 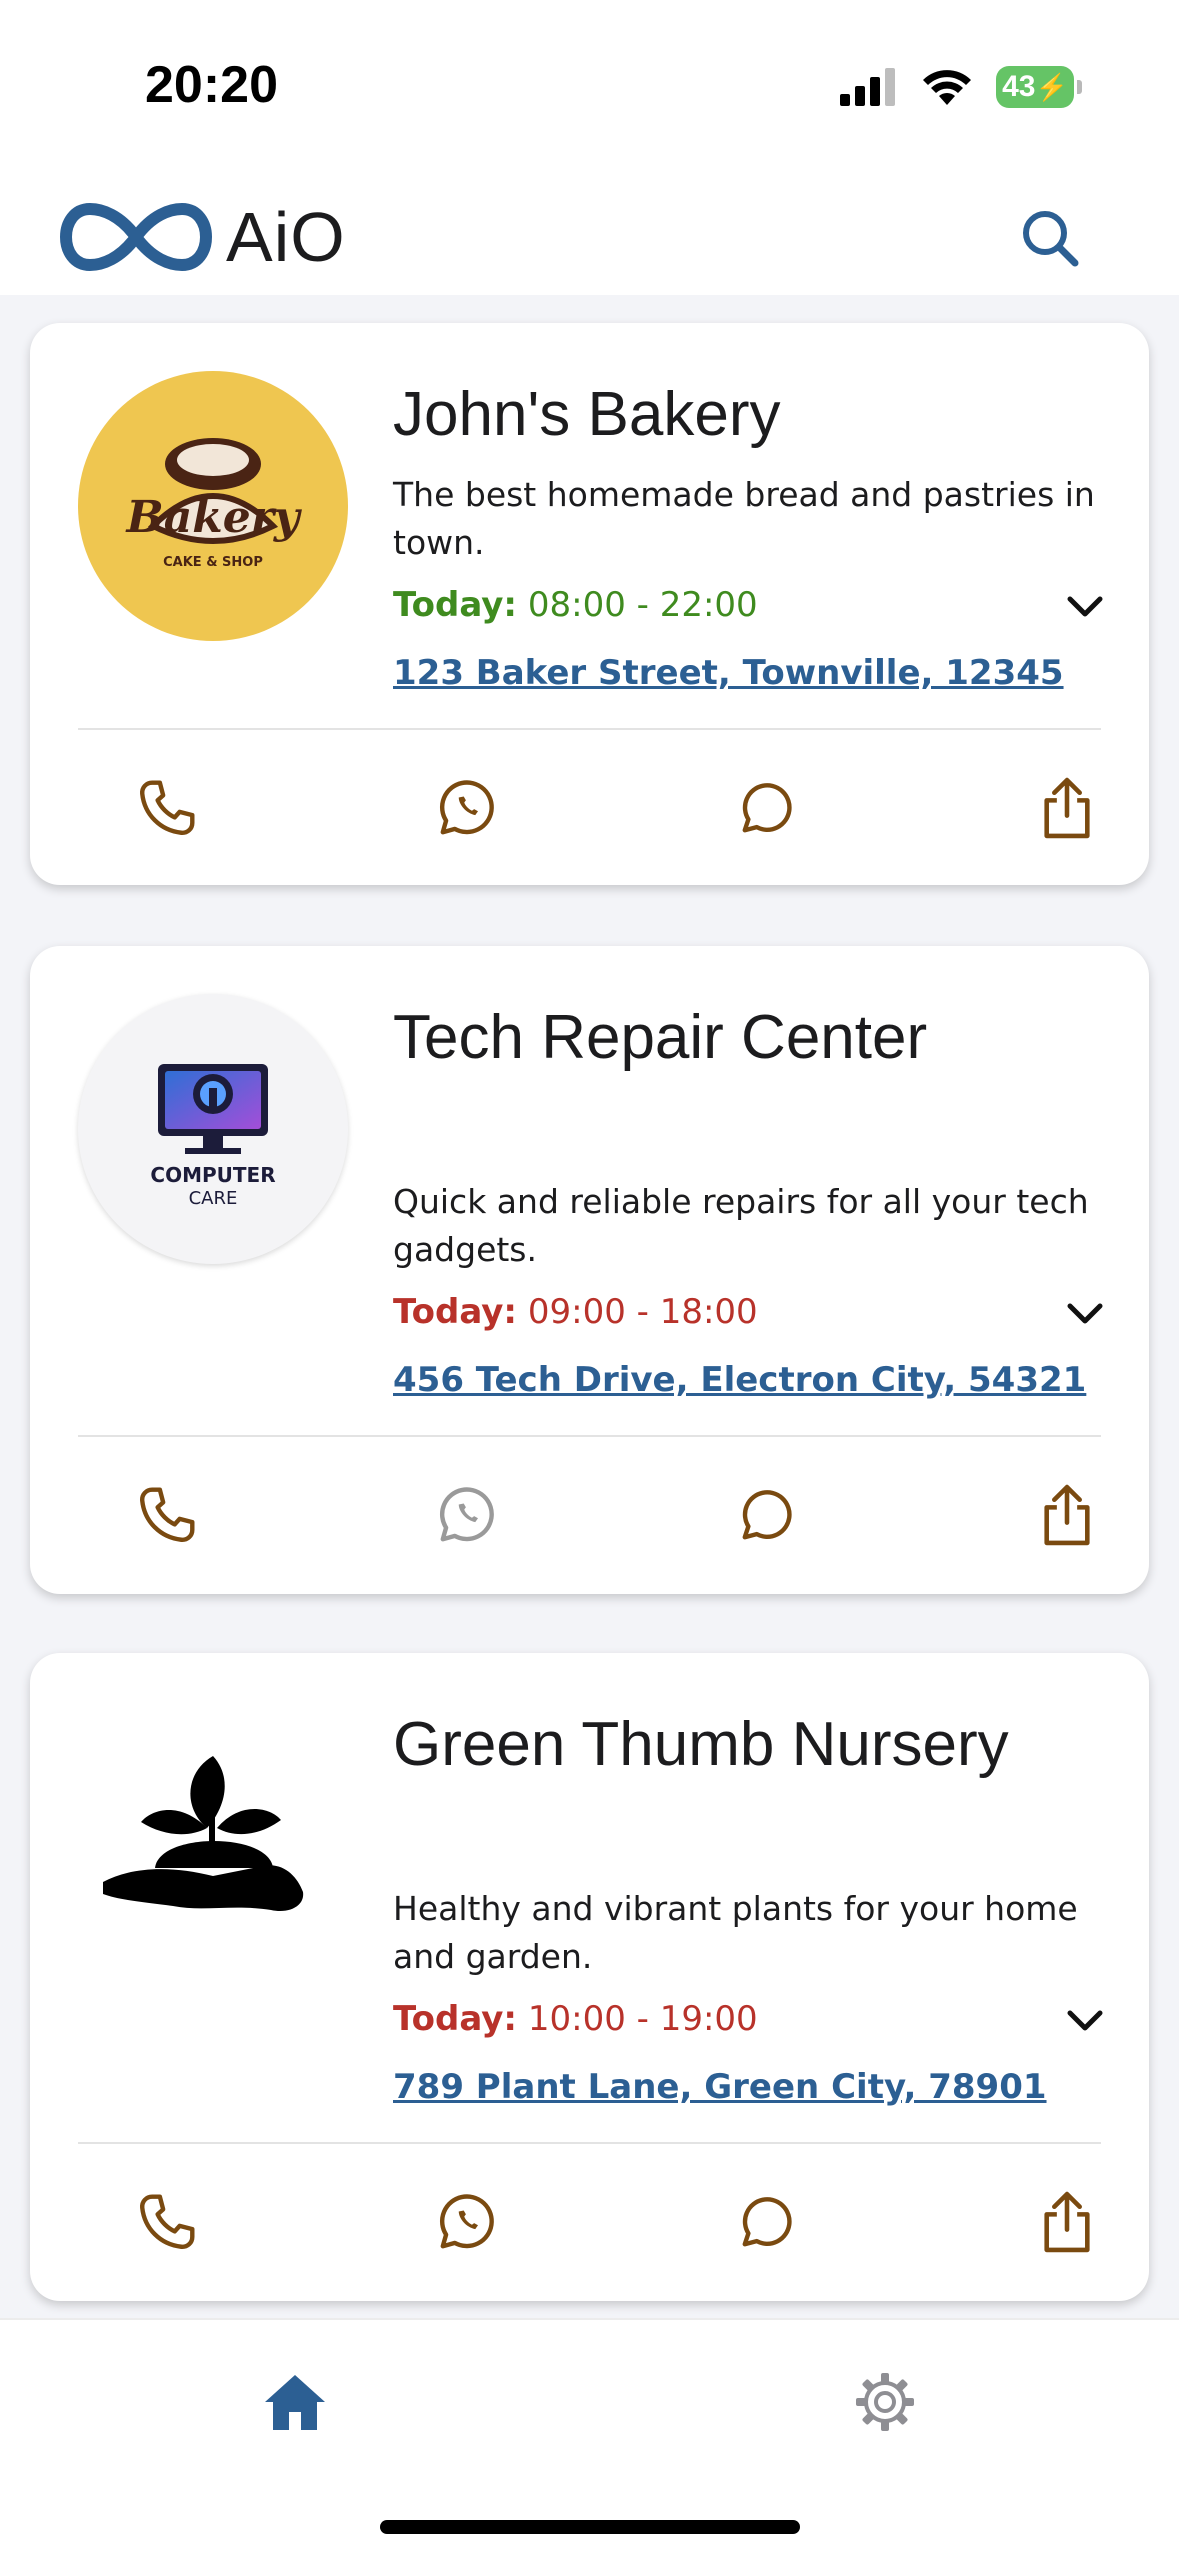 I want to click on business-name: Green Thumb Nursery, so click(x=701, y=1744).